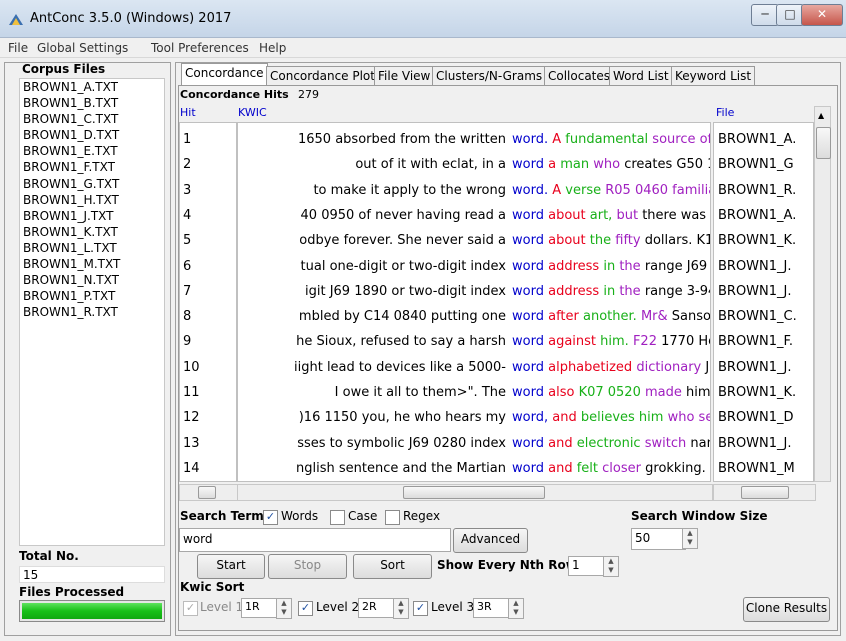 This screenshot has height=641, width=846. Describe the element at coordinates (92, 151) in the screenshot. I see `corpus-file-item: BROWN1_E.TXT` at that location.